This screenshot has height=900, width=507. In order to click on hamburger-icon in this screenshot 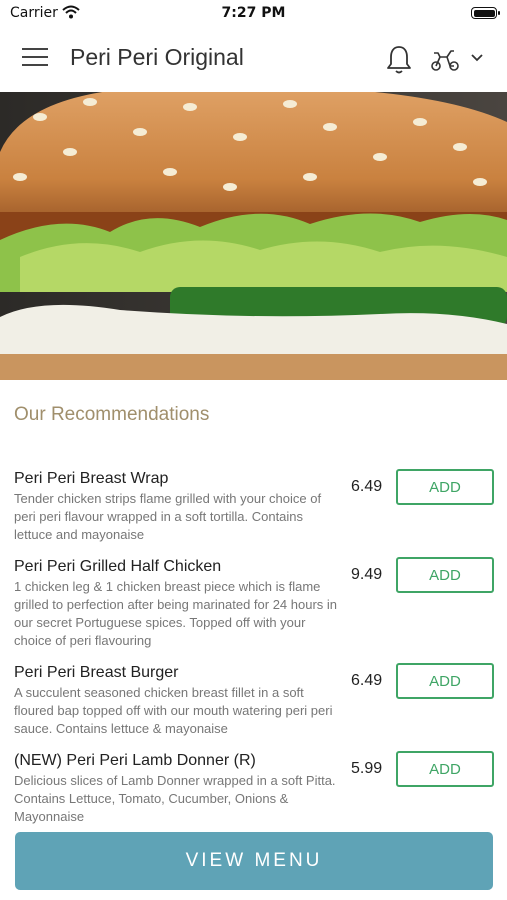, I will do `click(35, 60)`.